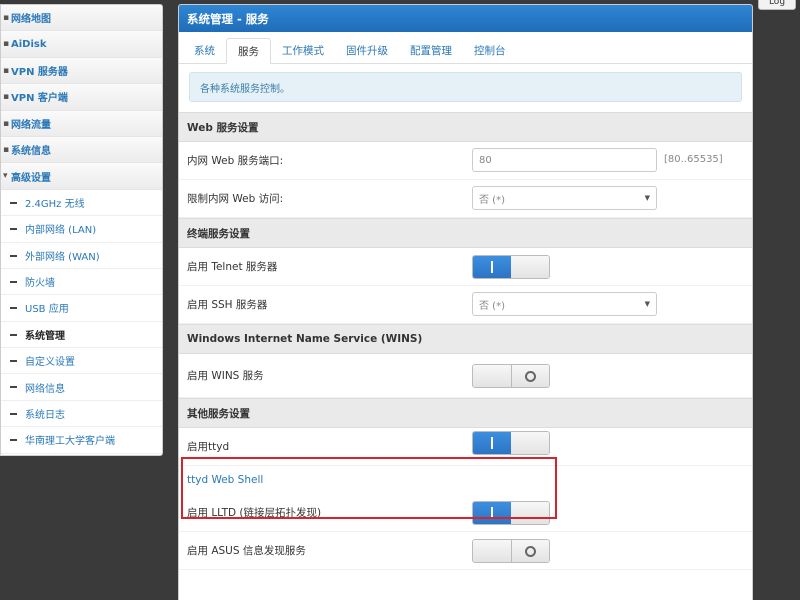 The height and width of the screenshot is (600, 800). I want to click on sidebar-subitem-scut-client: 华南理工大学客户端, so click(81, 440).